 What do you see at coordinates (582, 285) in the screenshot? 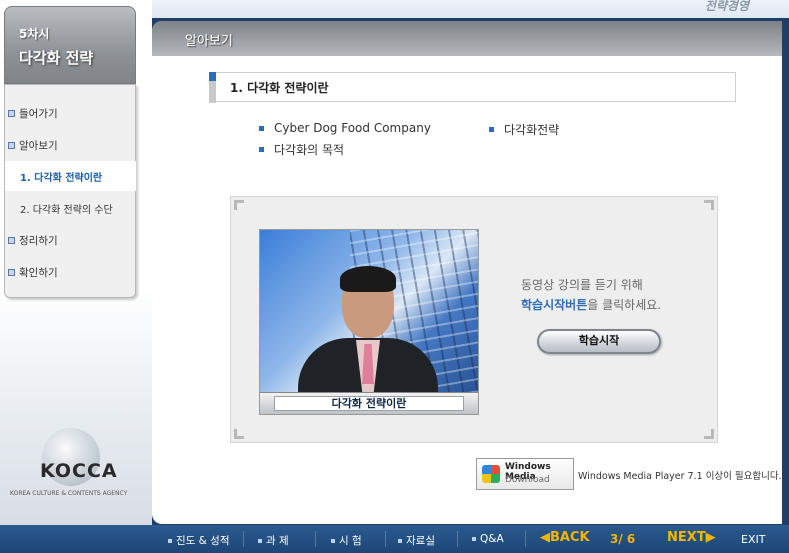
I see `instruction-line-1: 동영상 강의를 듣기 위해` at bounding box center [582, 285].